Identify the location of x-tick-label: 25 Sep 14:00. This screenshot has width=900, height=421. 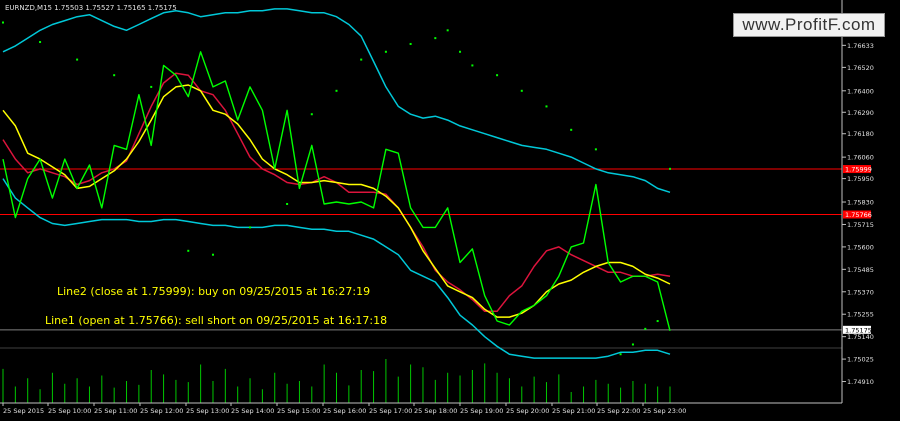
(252, 411).